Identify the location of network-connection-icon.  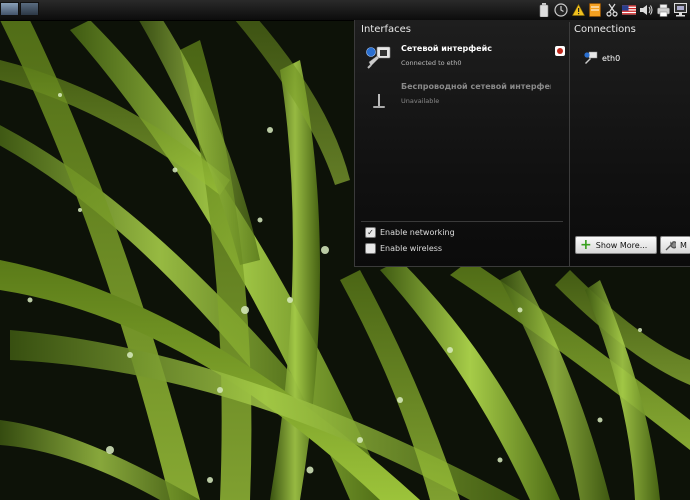
(591, 57).